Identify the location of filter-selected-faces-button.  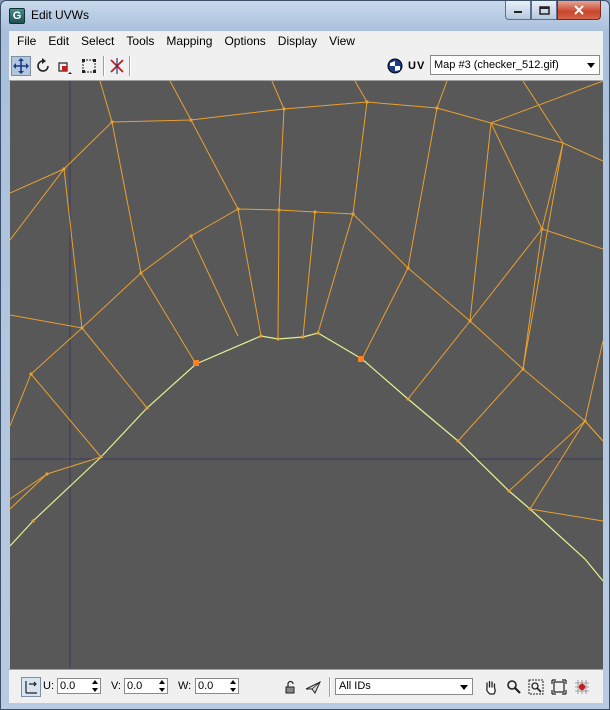
(313, 687).